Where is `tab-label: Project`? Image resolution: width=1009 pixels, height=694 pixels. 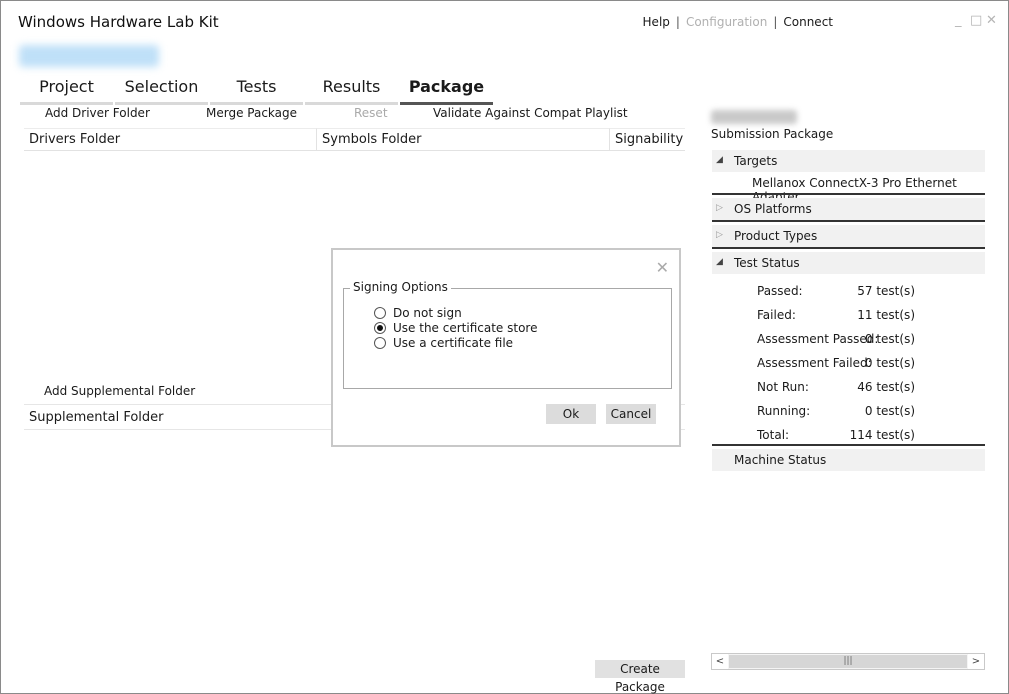
tab-label: Project is located at coordinates (66, 86).